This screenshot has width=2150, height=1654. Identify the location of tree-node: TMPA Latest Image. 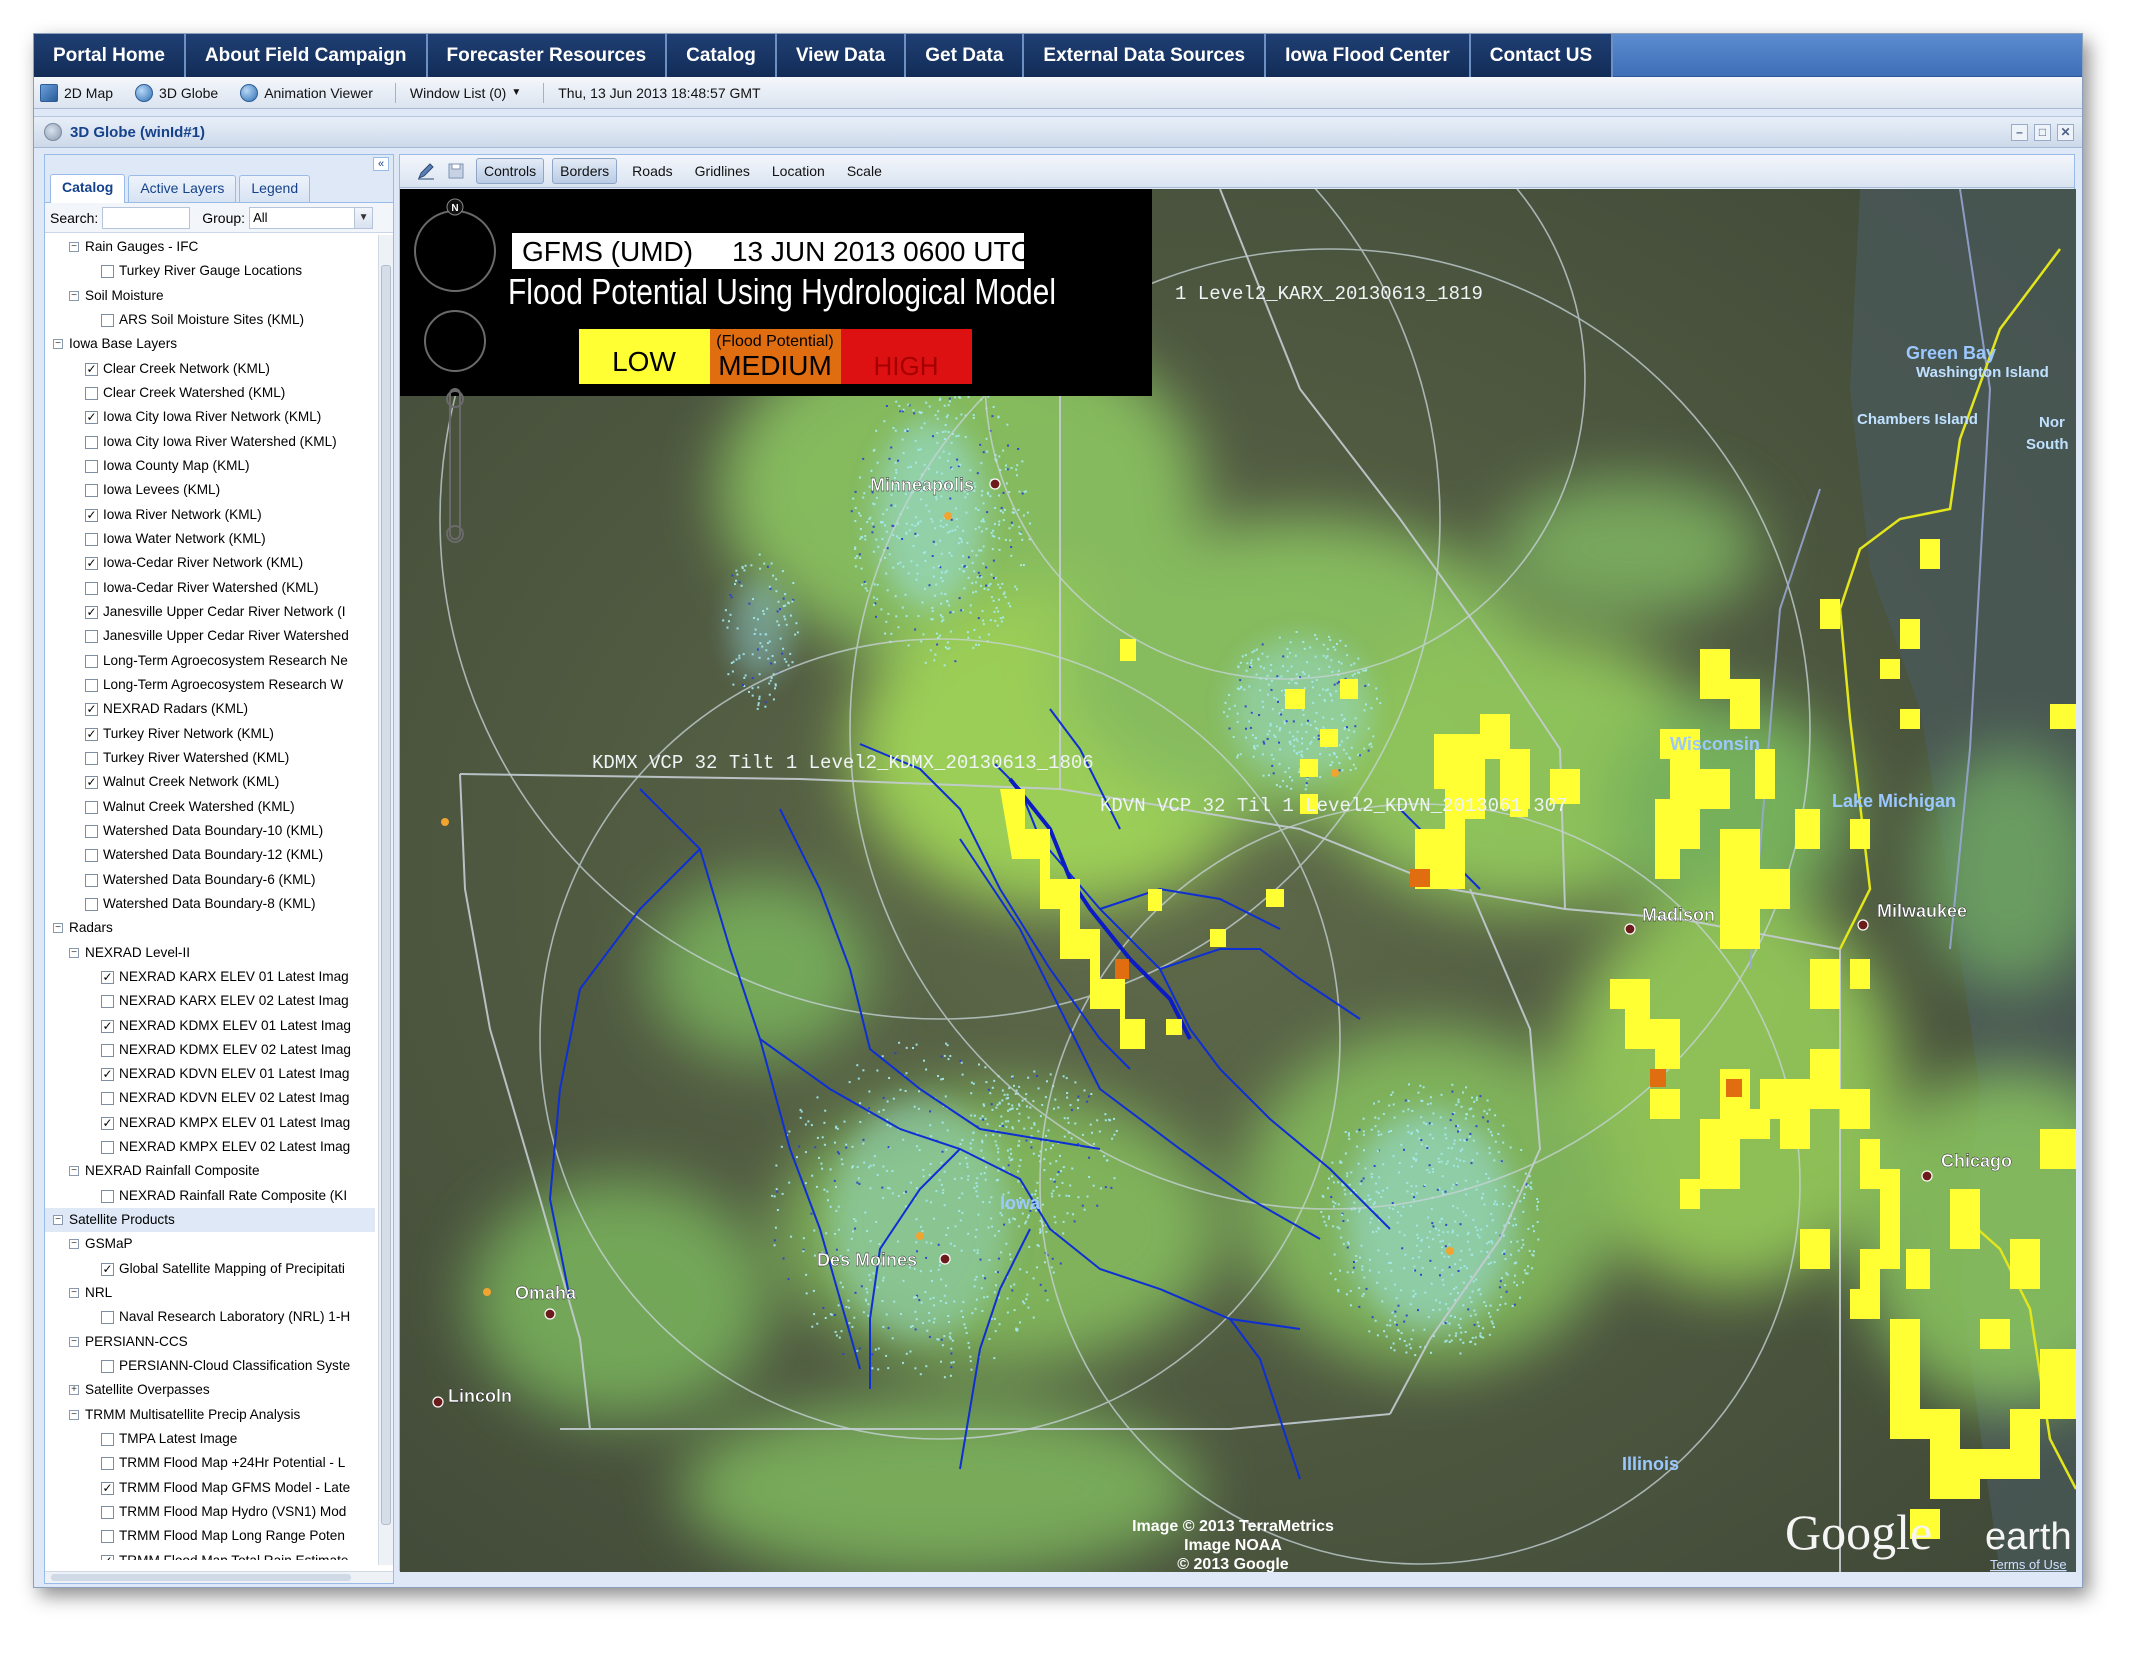
(210, 1439).